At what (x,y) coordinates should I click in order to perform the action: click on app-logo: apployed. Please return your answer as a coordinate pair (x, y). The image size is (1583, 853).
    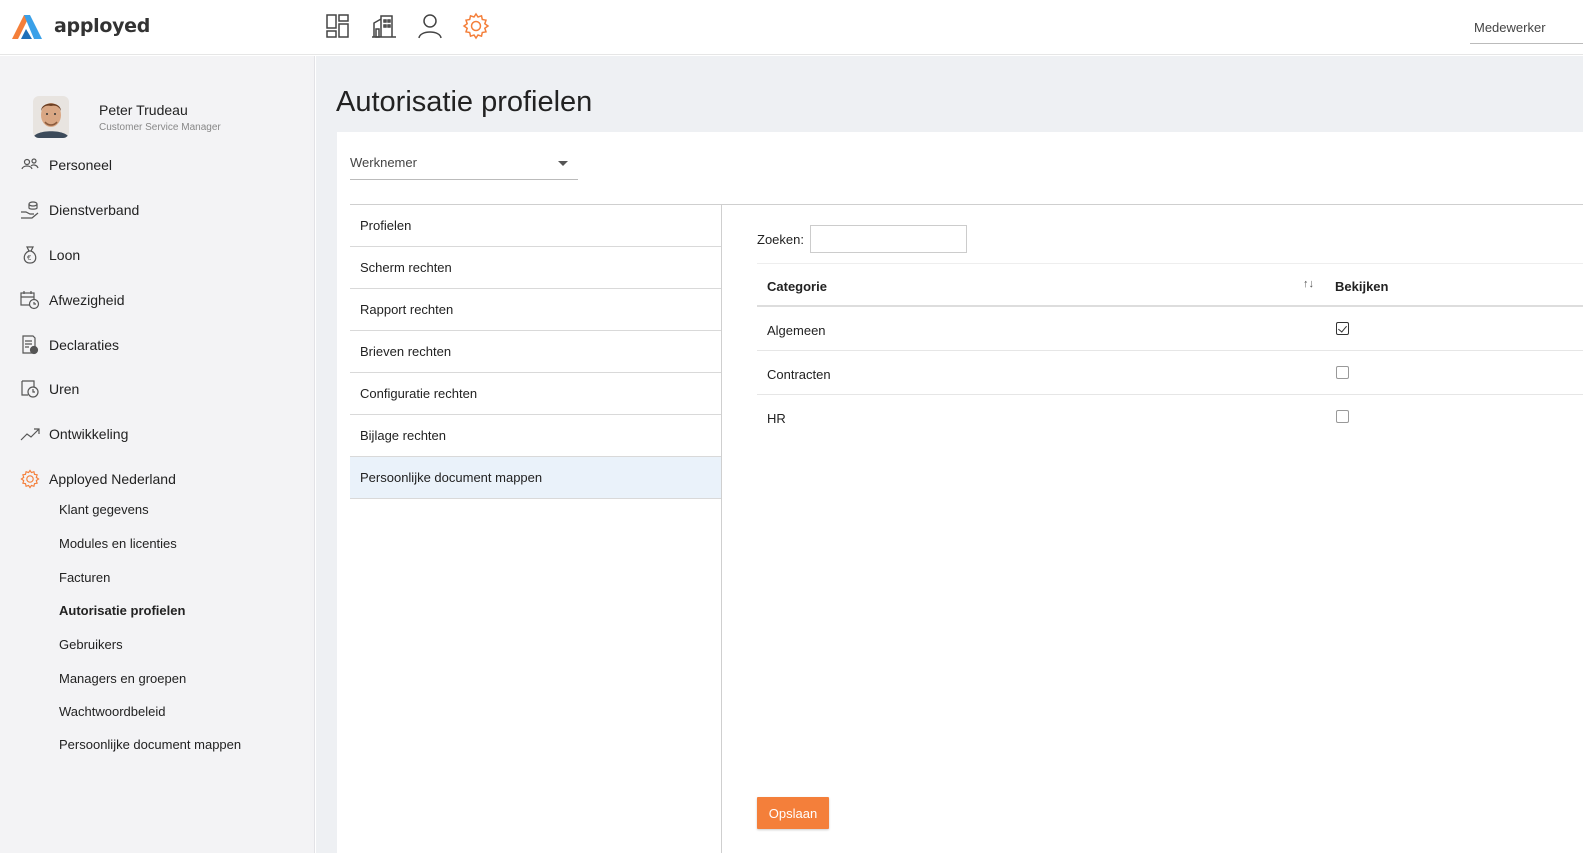
    Looking at the image, I should click on (81, 26).